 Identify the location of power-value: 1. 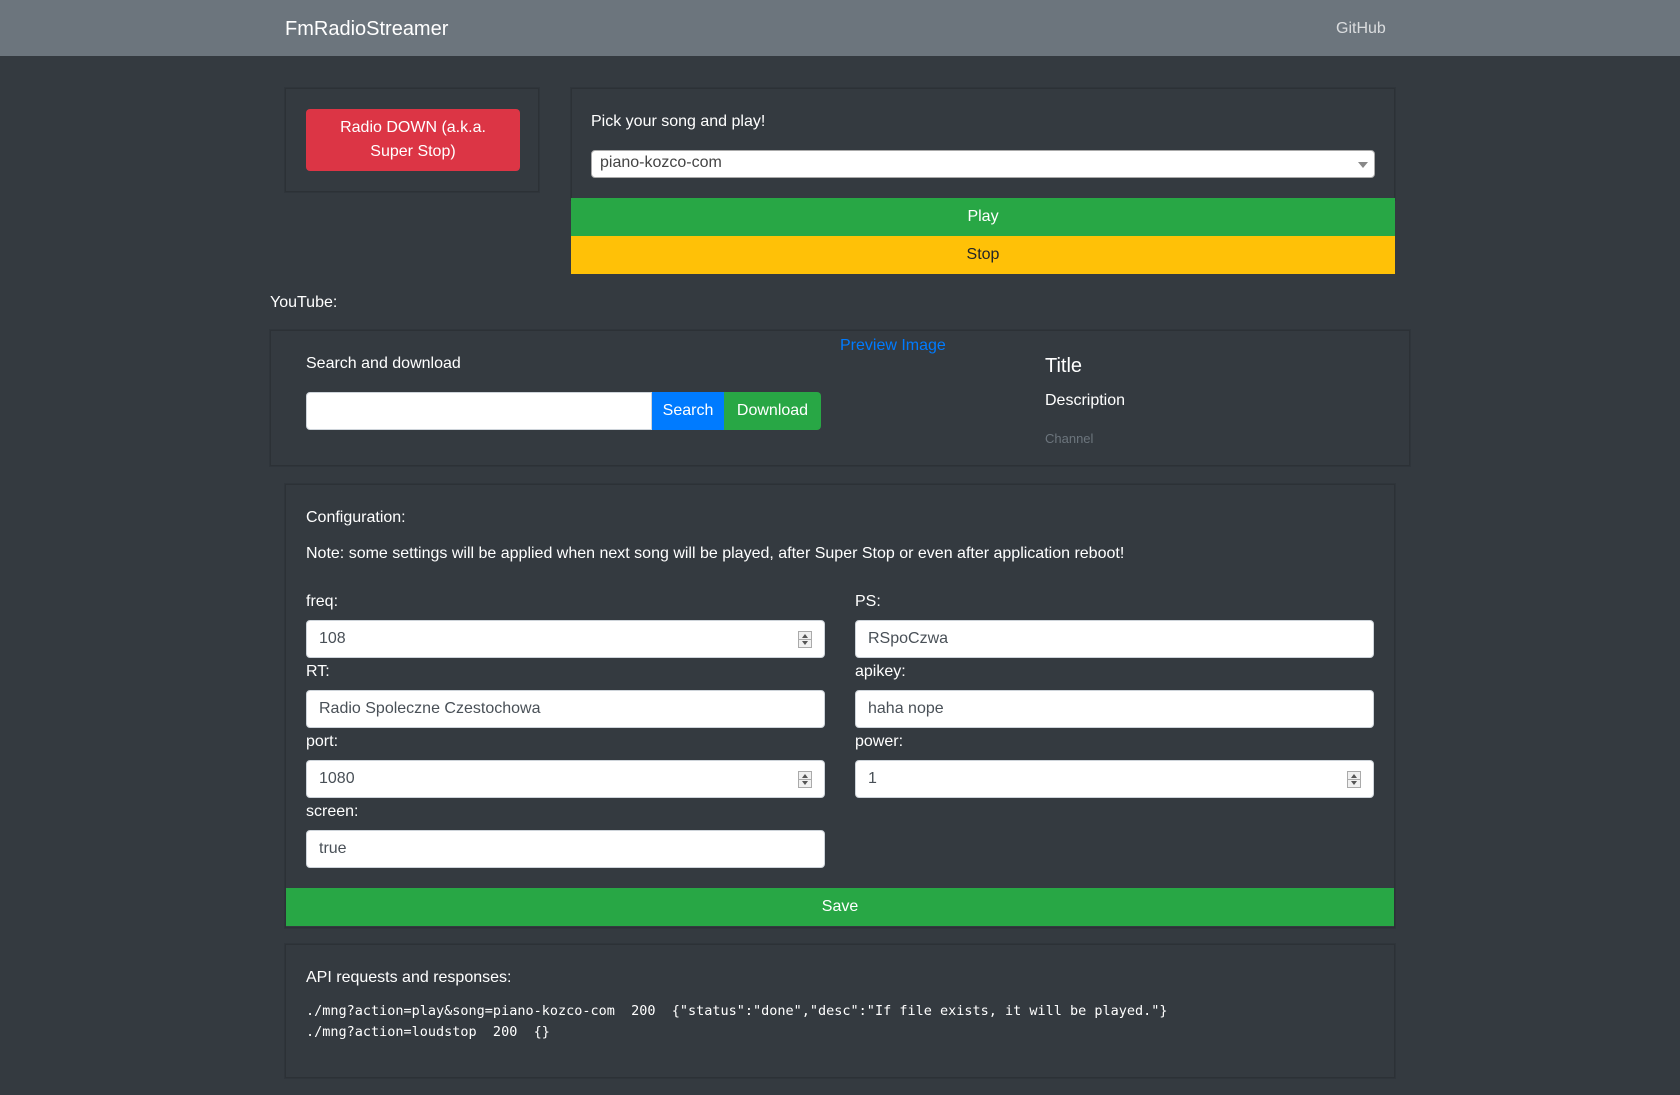
(872, 778).